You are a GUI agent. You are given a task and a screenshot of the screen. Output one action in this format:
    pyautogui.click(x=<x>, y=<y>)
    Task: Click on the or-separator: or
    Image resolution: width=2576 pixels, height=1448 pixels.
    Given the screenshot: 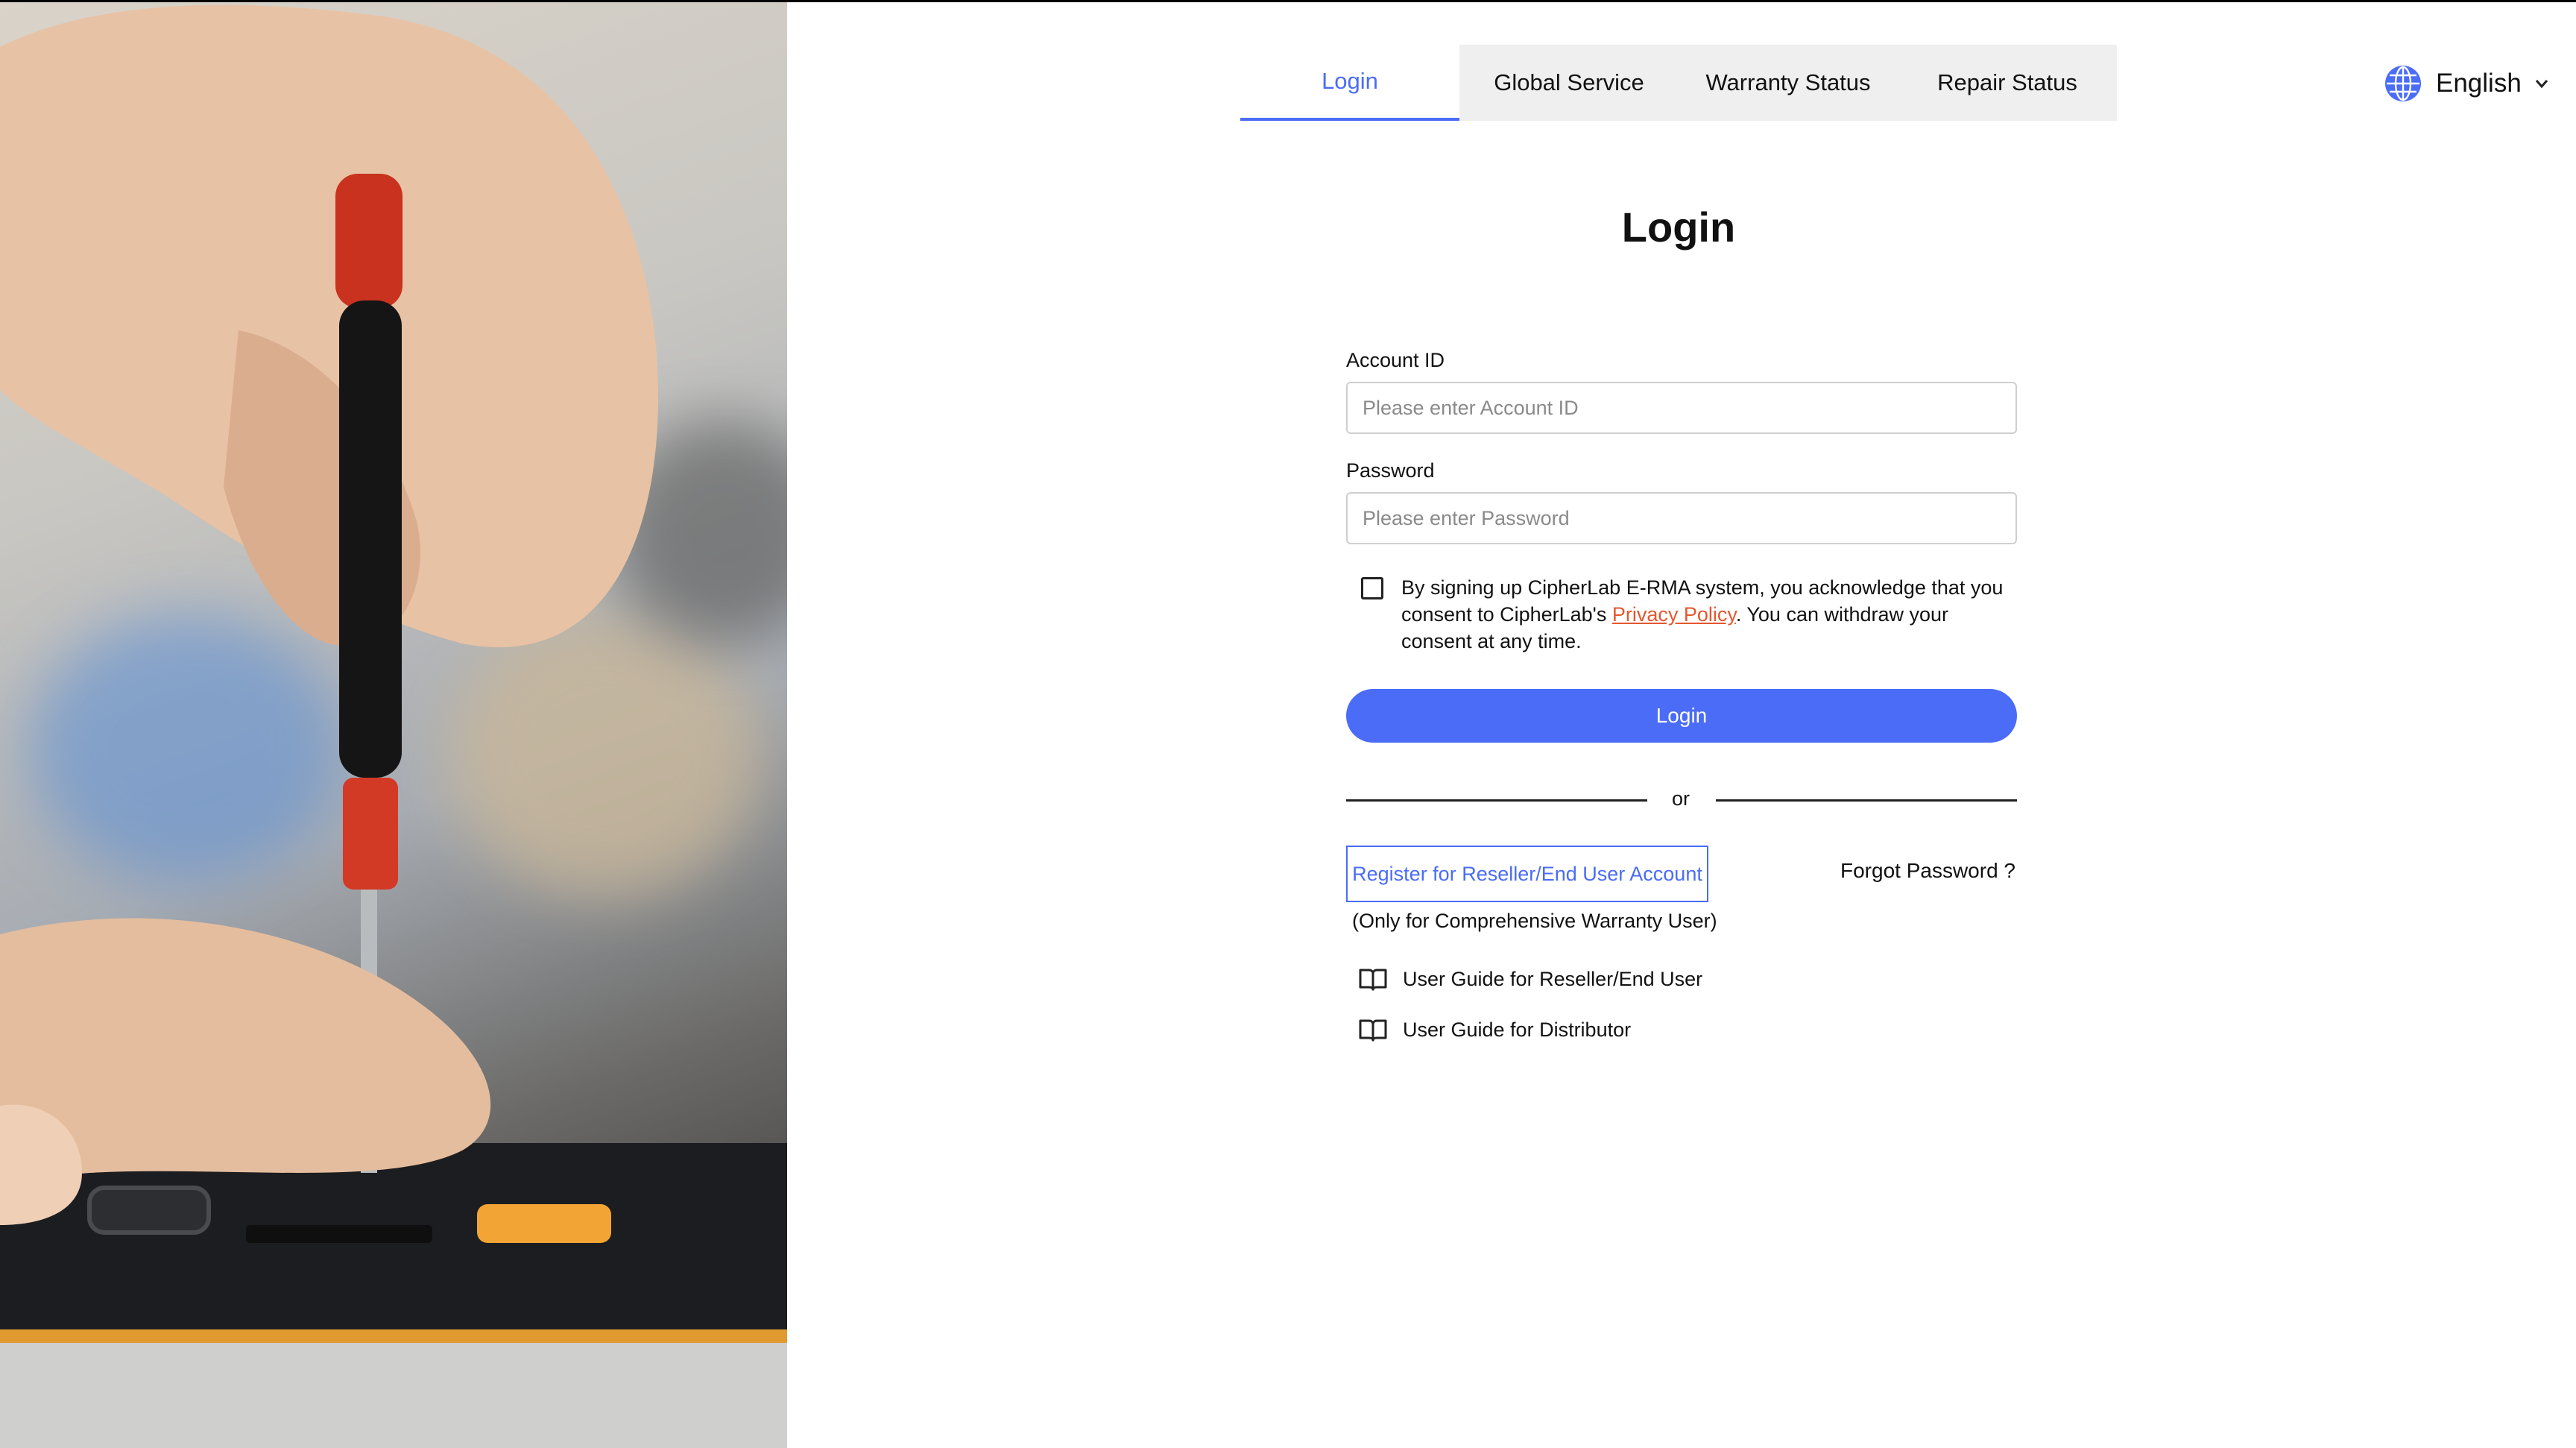 What is the action you would take?
    pyautogui.click(x=1681, y=798)
    